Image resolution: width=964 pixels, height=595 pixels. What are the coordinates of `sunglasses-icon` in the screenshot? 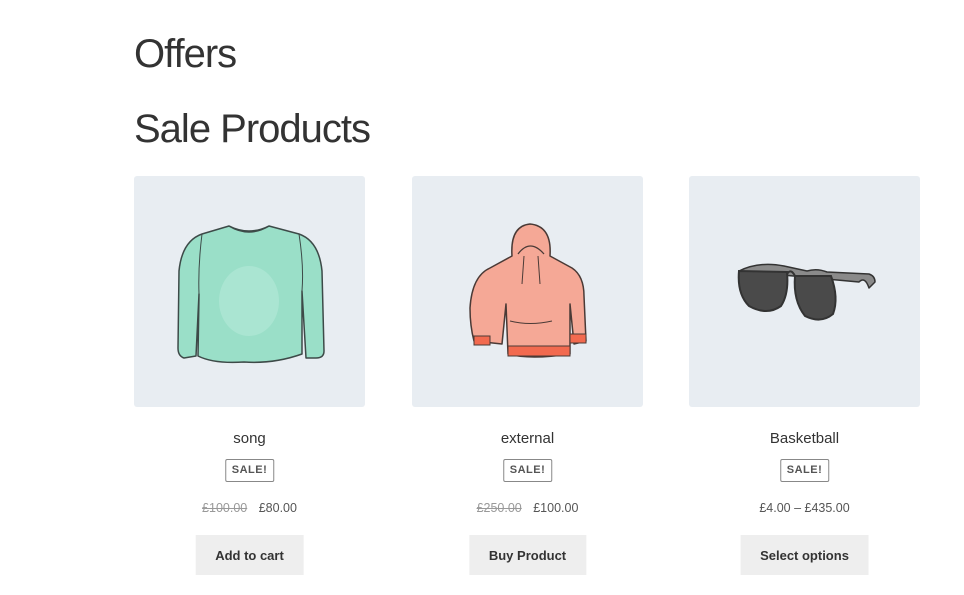 It's located at (806, 292).